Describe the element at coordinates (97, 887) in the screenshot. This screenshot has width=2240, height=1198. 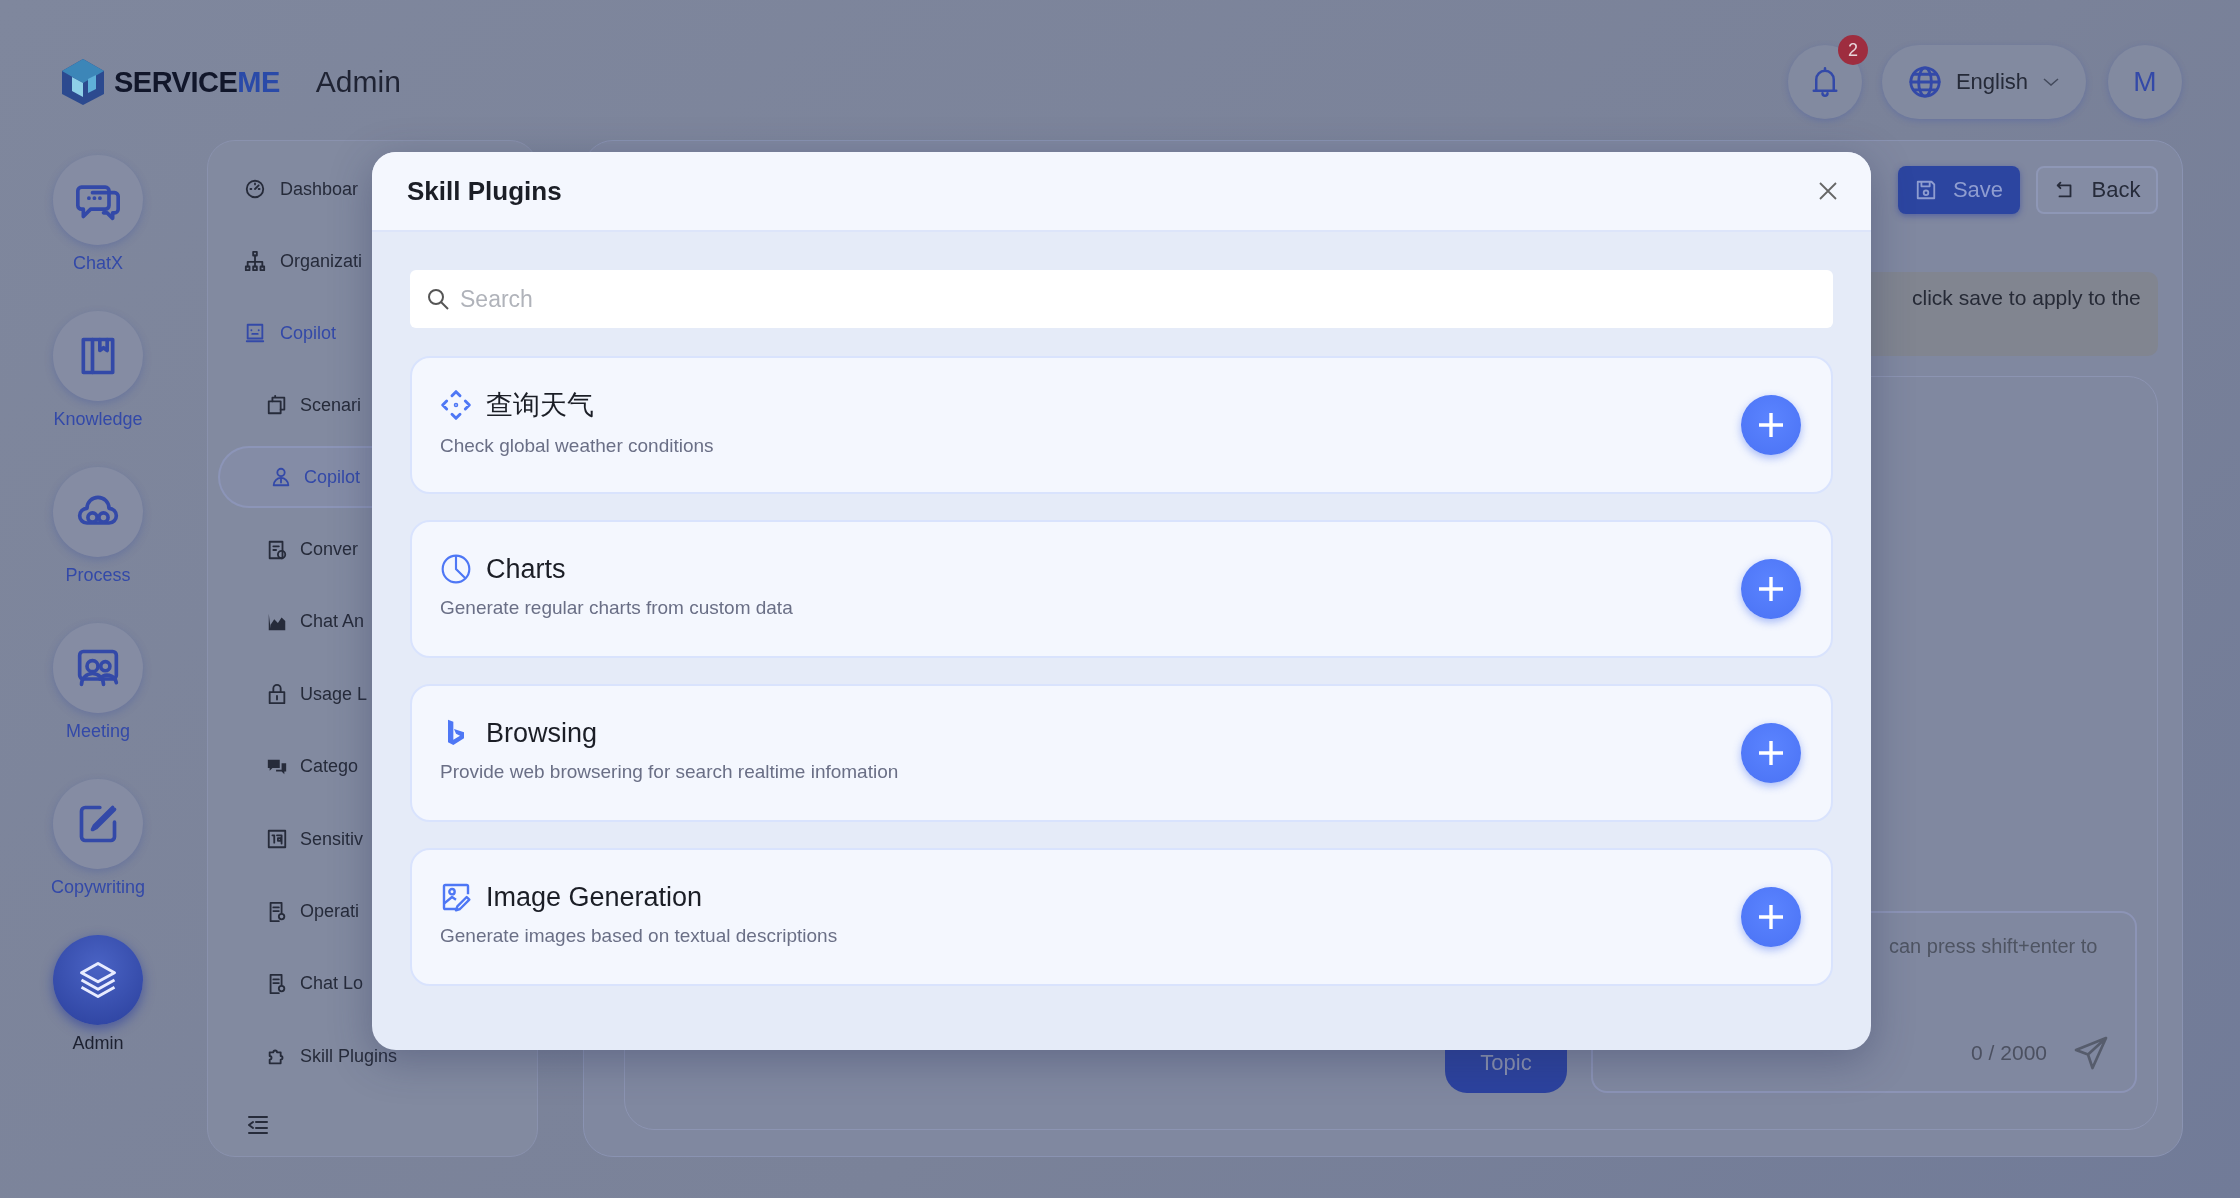
I see `nav-label: Copywriting` at that location.